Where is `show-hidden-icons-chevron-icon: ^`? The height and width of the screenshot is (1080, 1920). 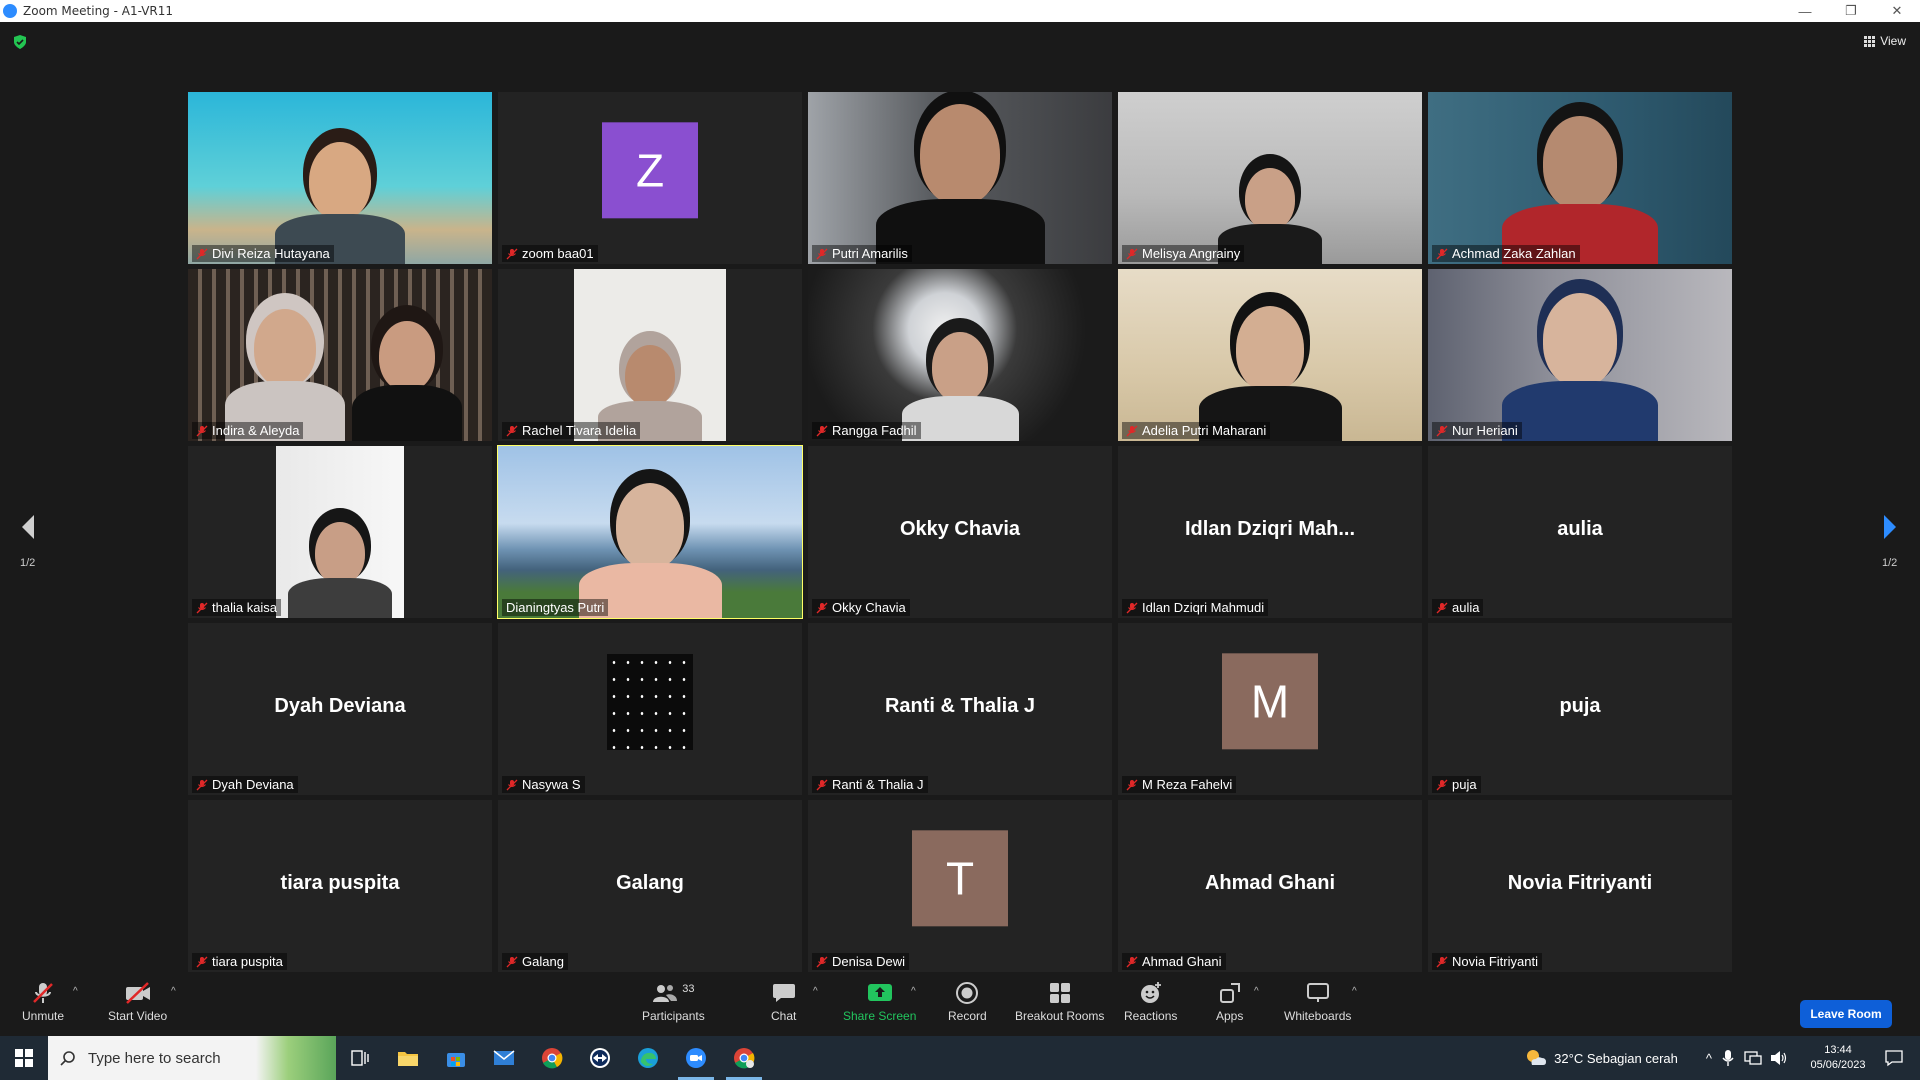 show-hidden-icons-chevron-icon: ^ is located at coordinates (1709, 1058).